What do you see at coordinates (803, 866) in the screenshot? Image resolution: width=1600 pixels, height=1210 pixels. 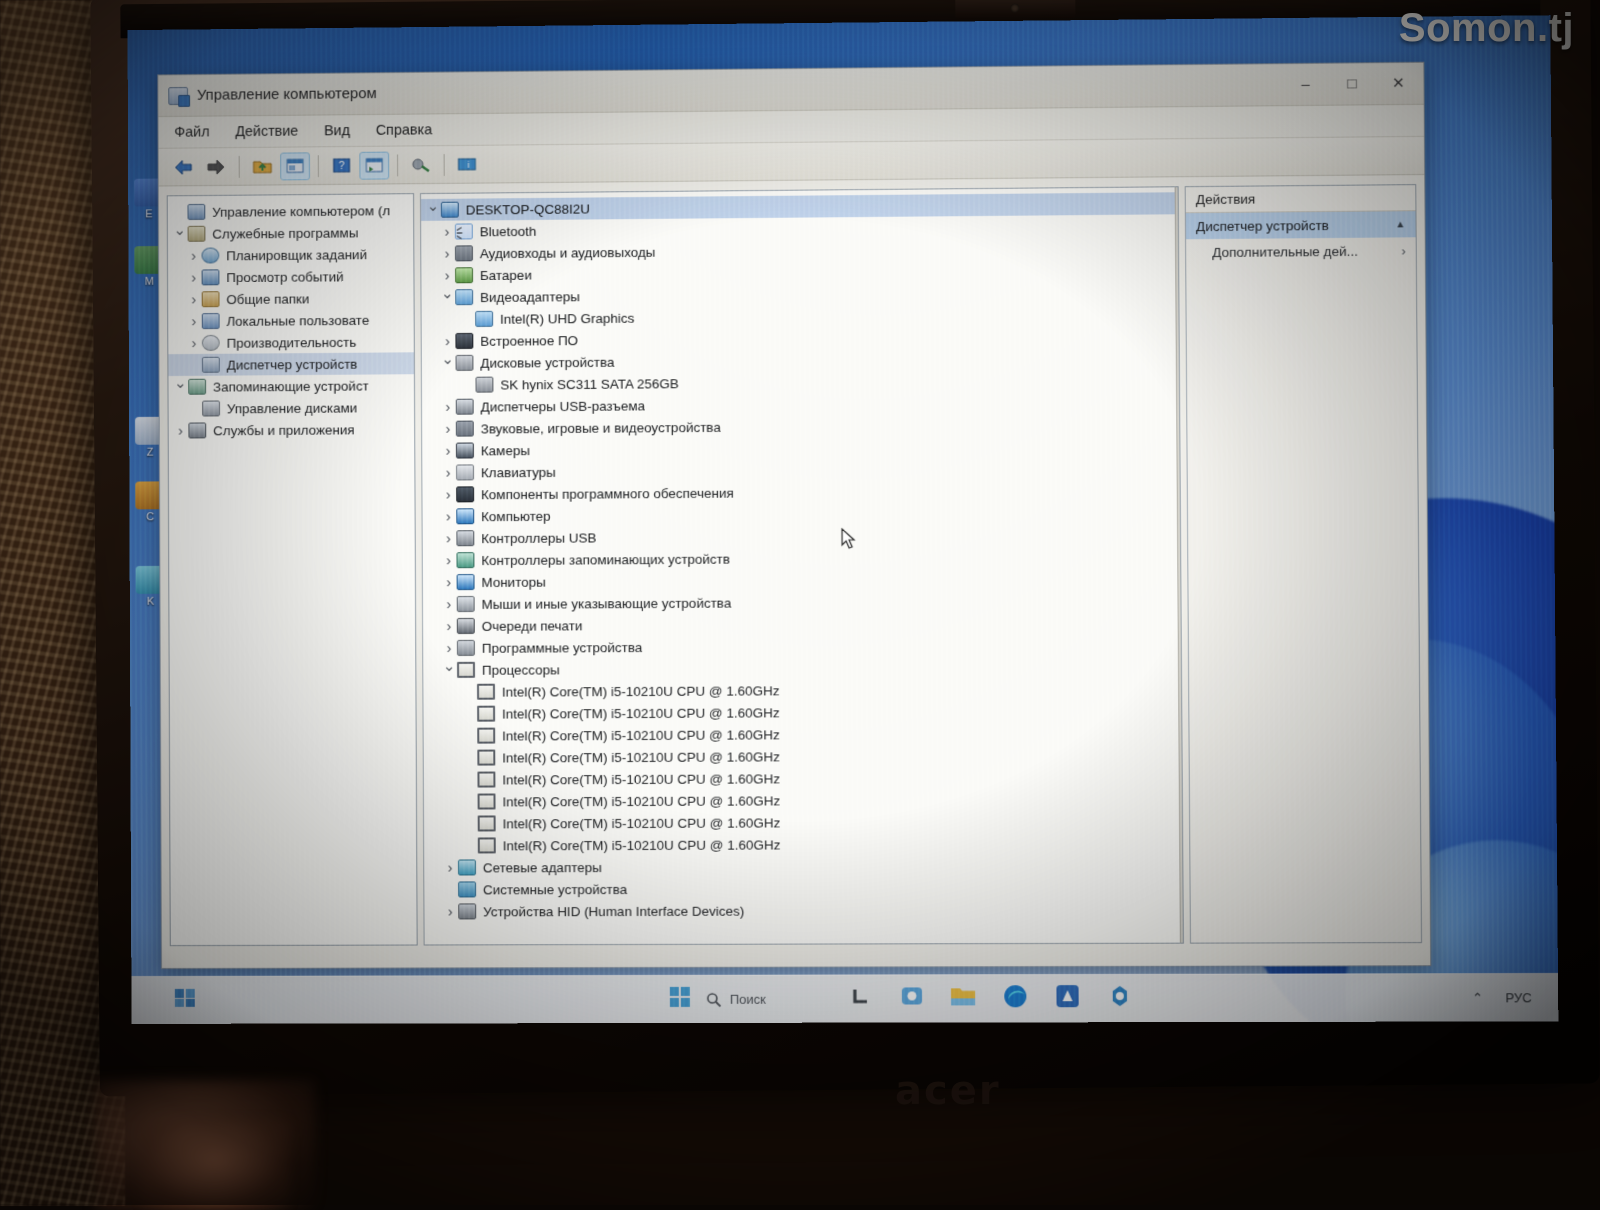 I see `tree-row: Сетевые адаптеры` at bounding box center [803, 866].